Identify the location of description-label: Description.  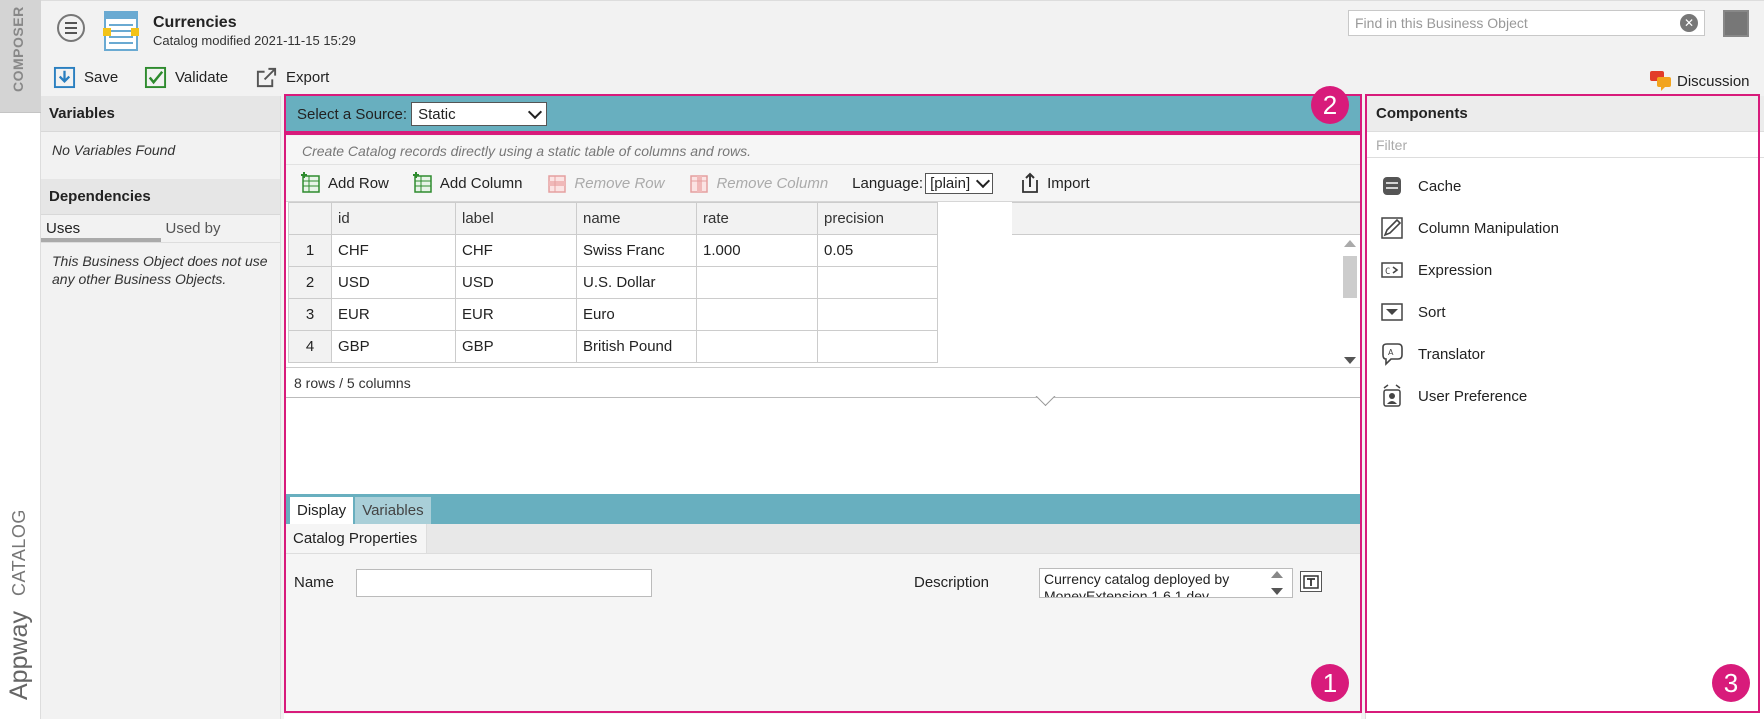
(952, 582).